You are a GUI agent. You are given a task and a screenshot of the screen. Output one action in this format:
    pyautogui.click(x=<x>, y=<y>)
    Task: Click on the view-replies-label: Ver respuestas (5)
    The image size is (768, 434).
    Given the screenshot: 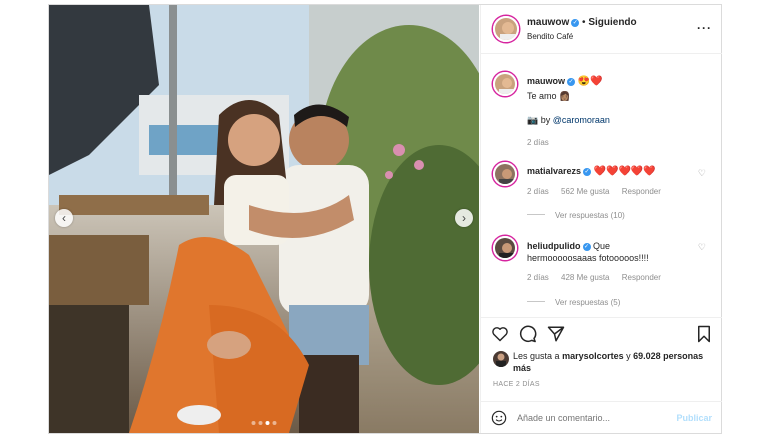 What is the action you would take?
    pyautogui.click(x=588, y=302)
    